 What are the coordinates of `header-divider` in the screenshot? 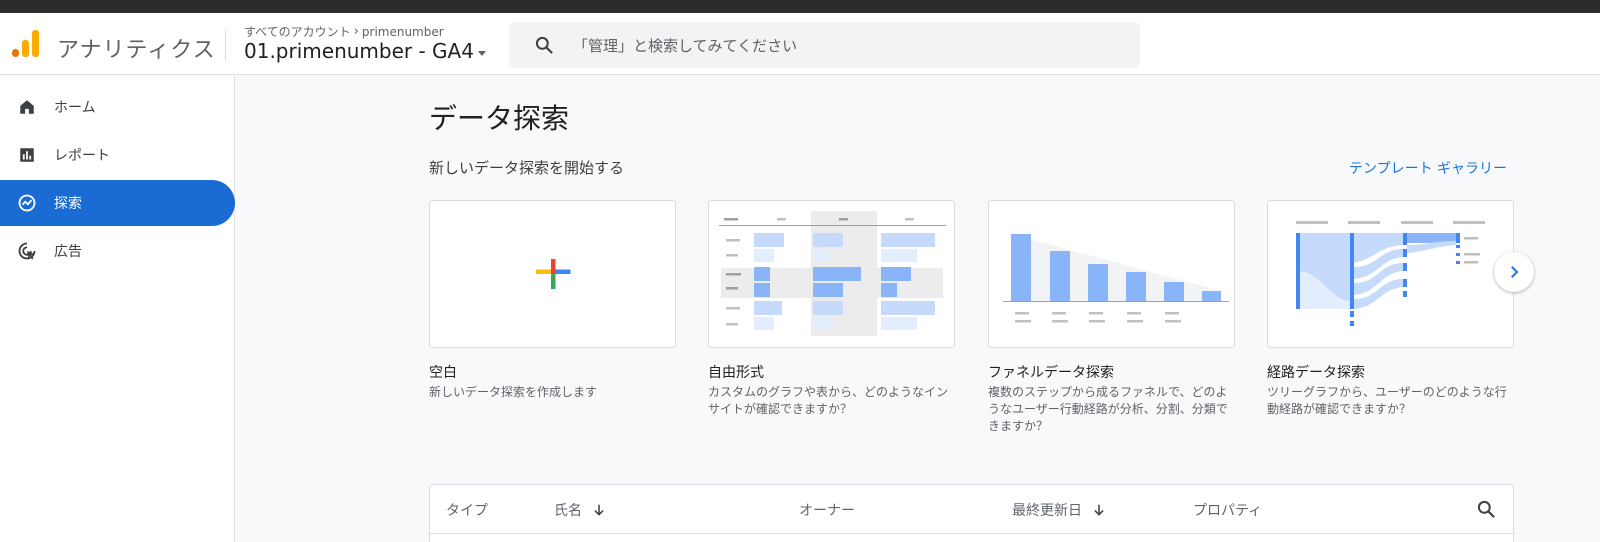 It's located at (225, 45).